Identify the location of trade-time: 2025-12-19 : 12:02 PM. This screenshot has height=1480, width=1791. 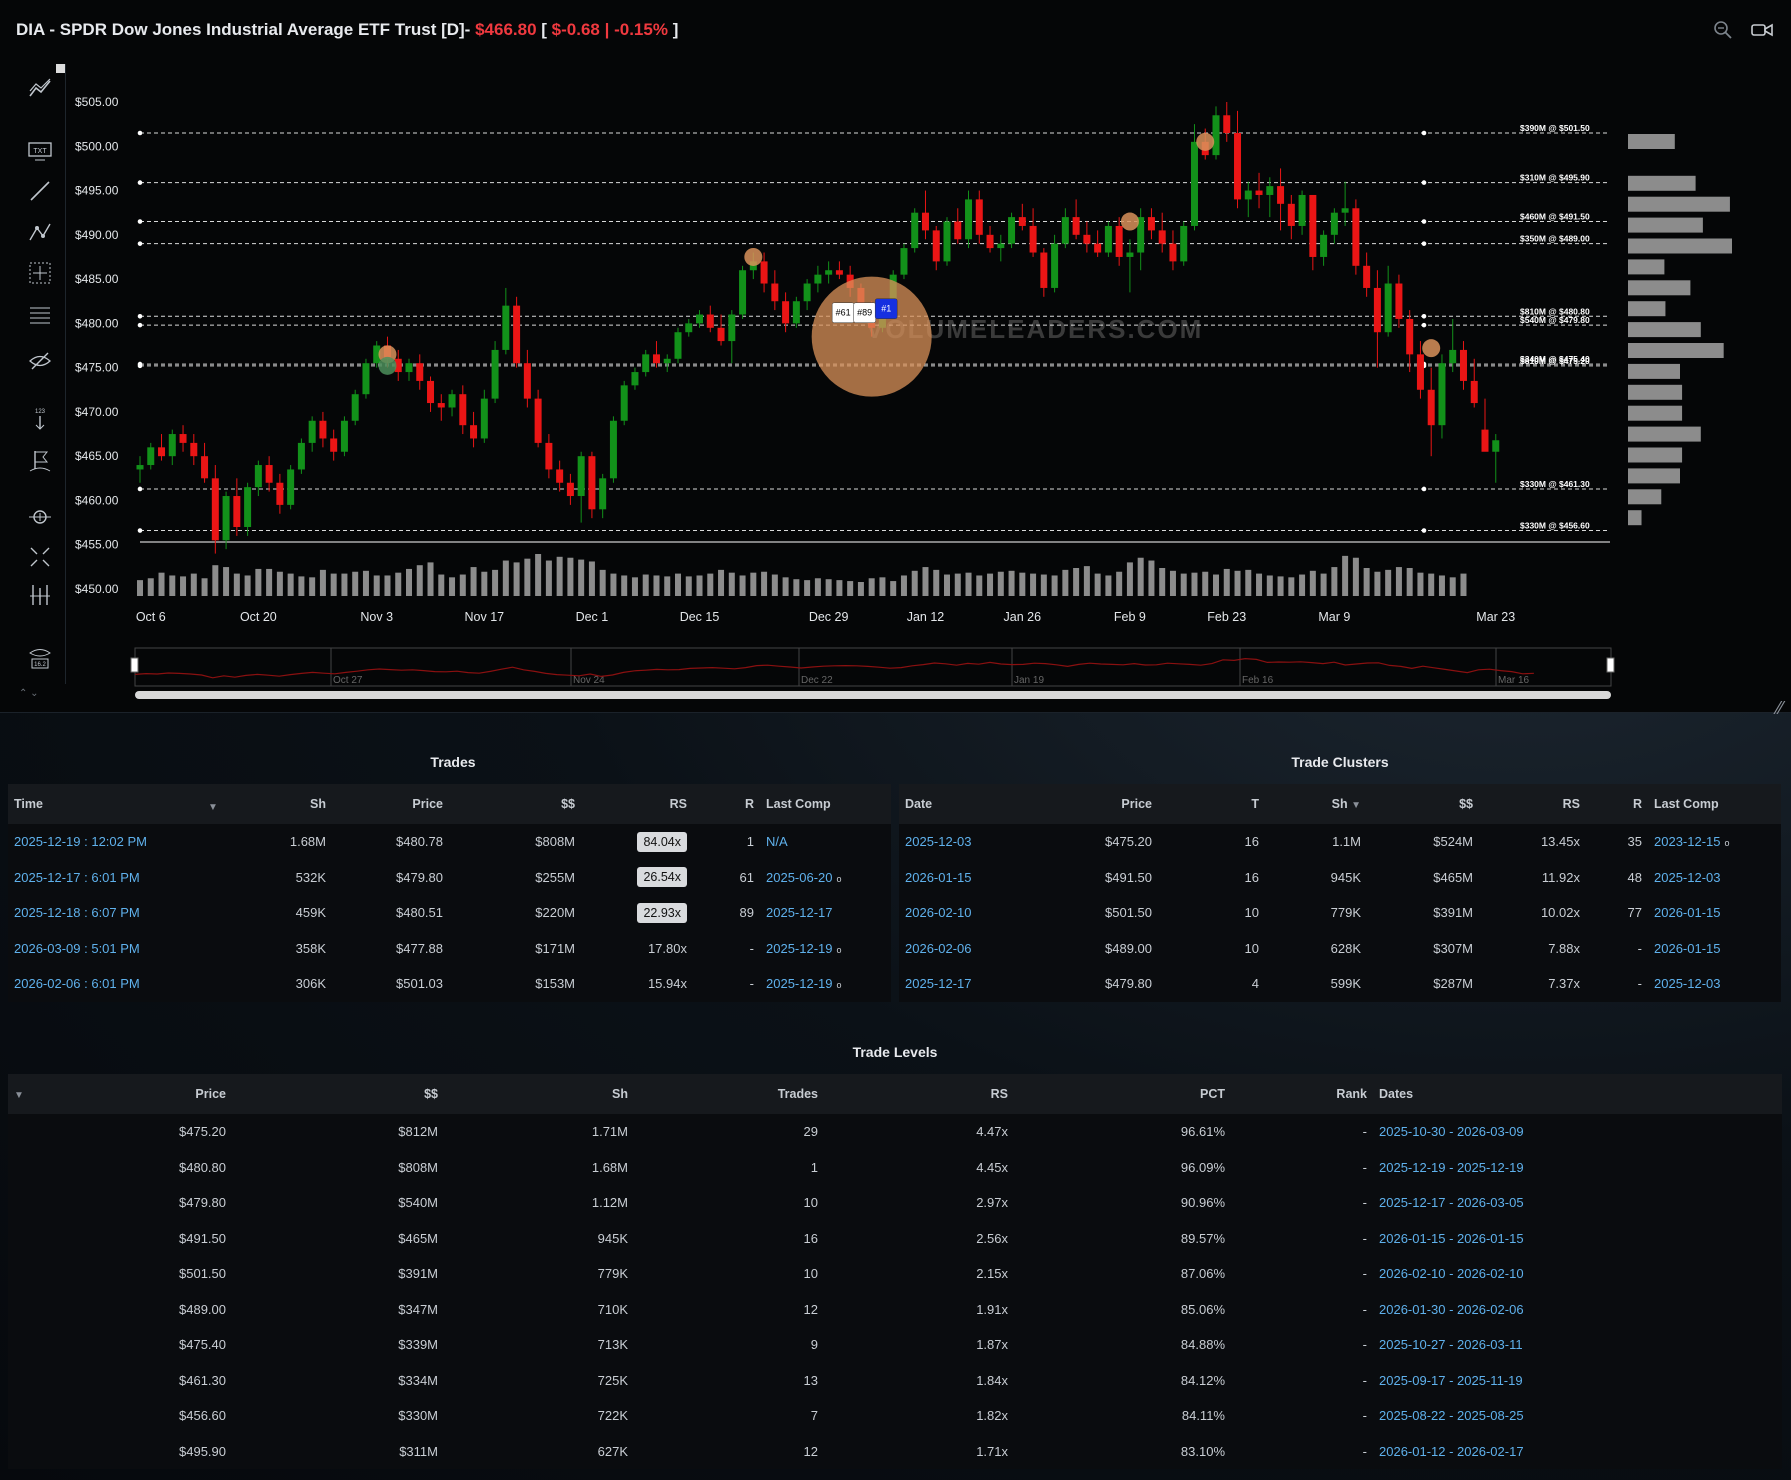
(109, 842).